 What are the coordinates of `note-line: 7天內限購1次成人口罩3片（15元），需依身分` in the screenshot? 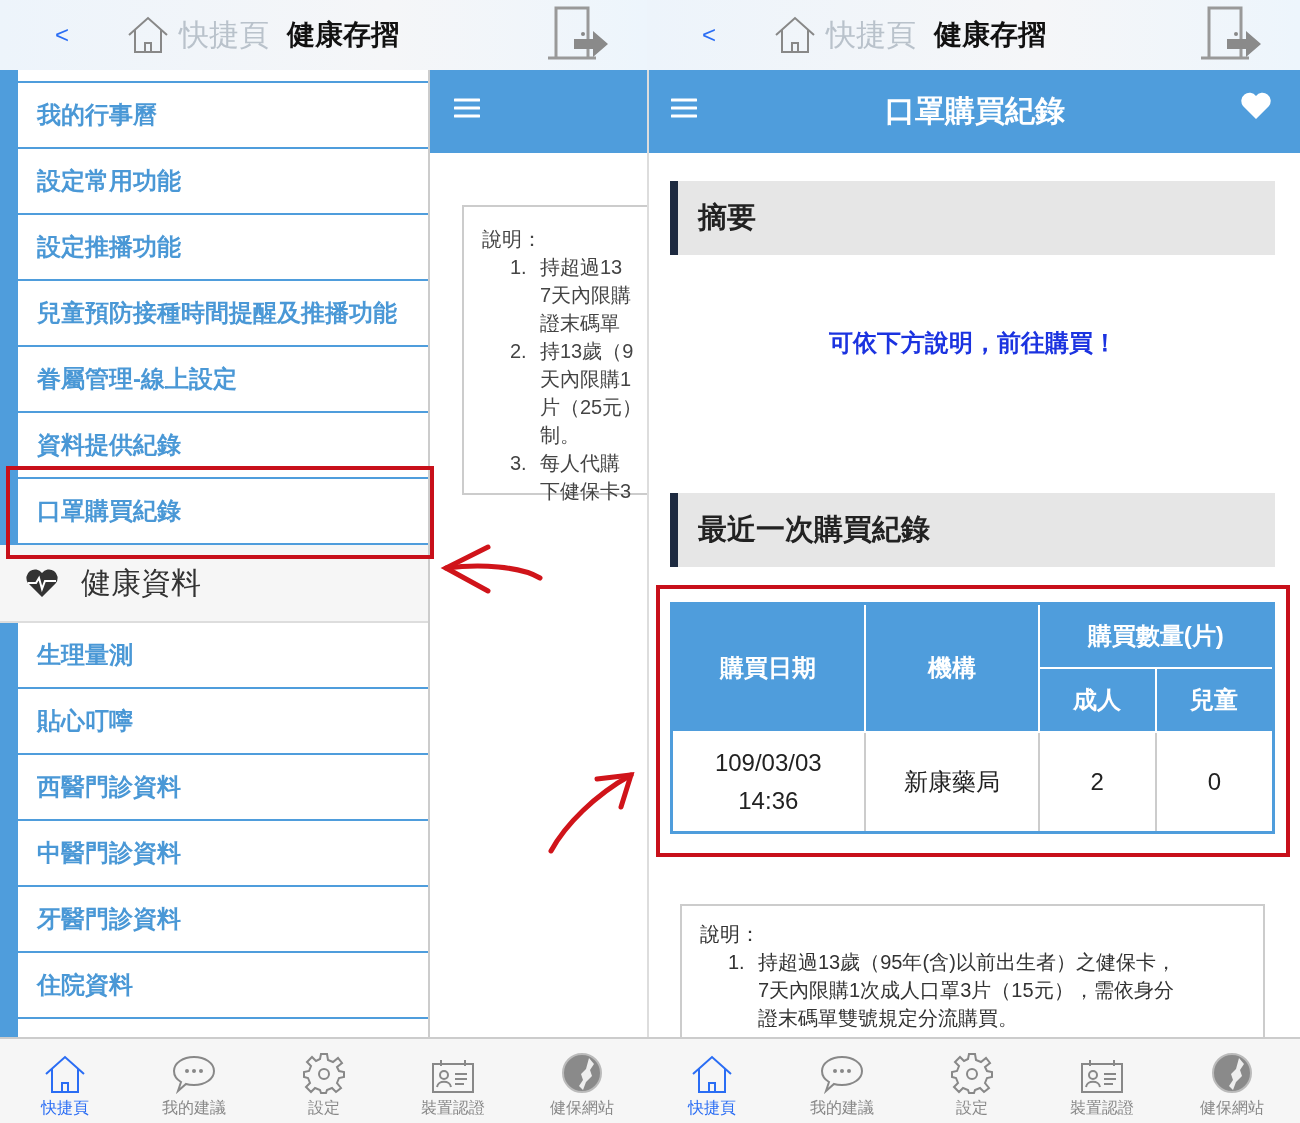 It's located at (966, 990).